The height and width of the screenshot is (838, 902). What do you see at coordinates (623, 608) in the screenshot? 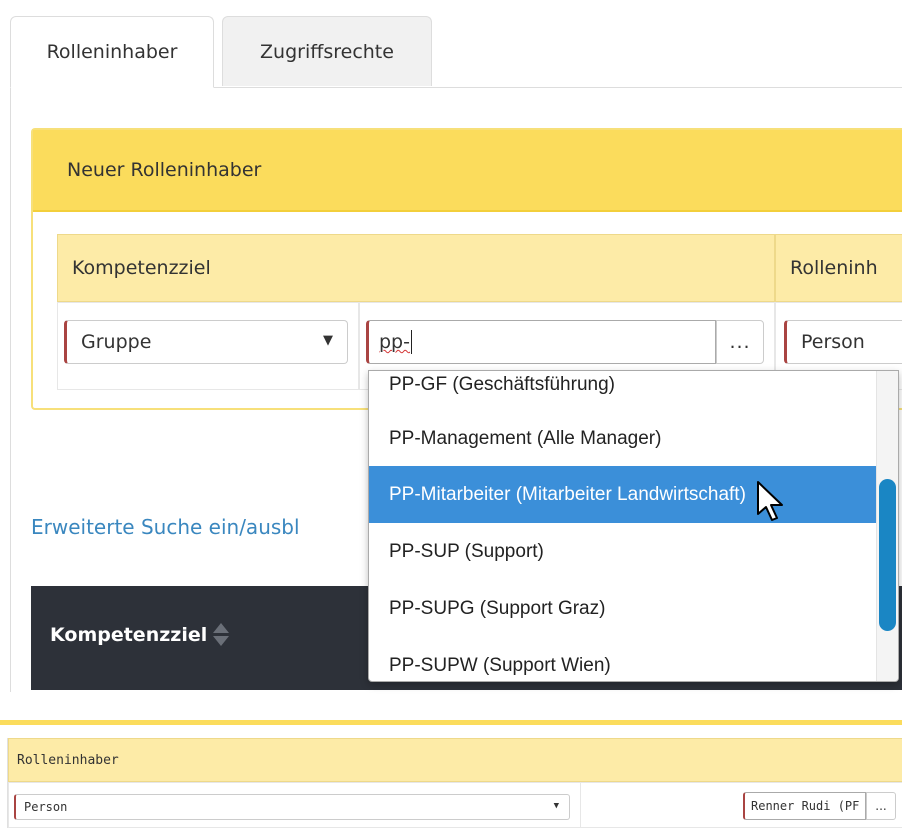
I see `dropdown-item: PP-SUPG (Support Graz)` at bounding box center [623, 608].